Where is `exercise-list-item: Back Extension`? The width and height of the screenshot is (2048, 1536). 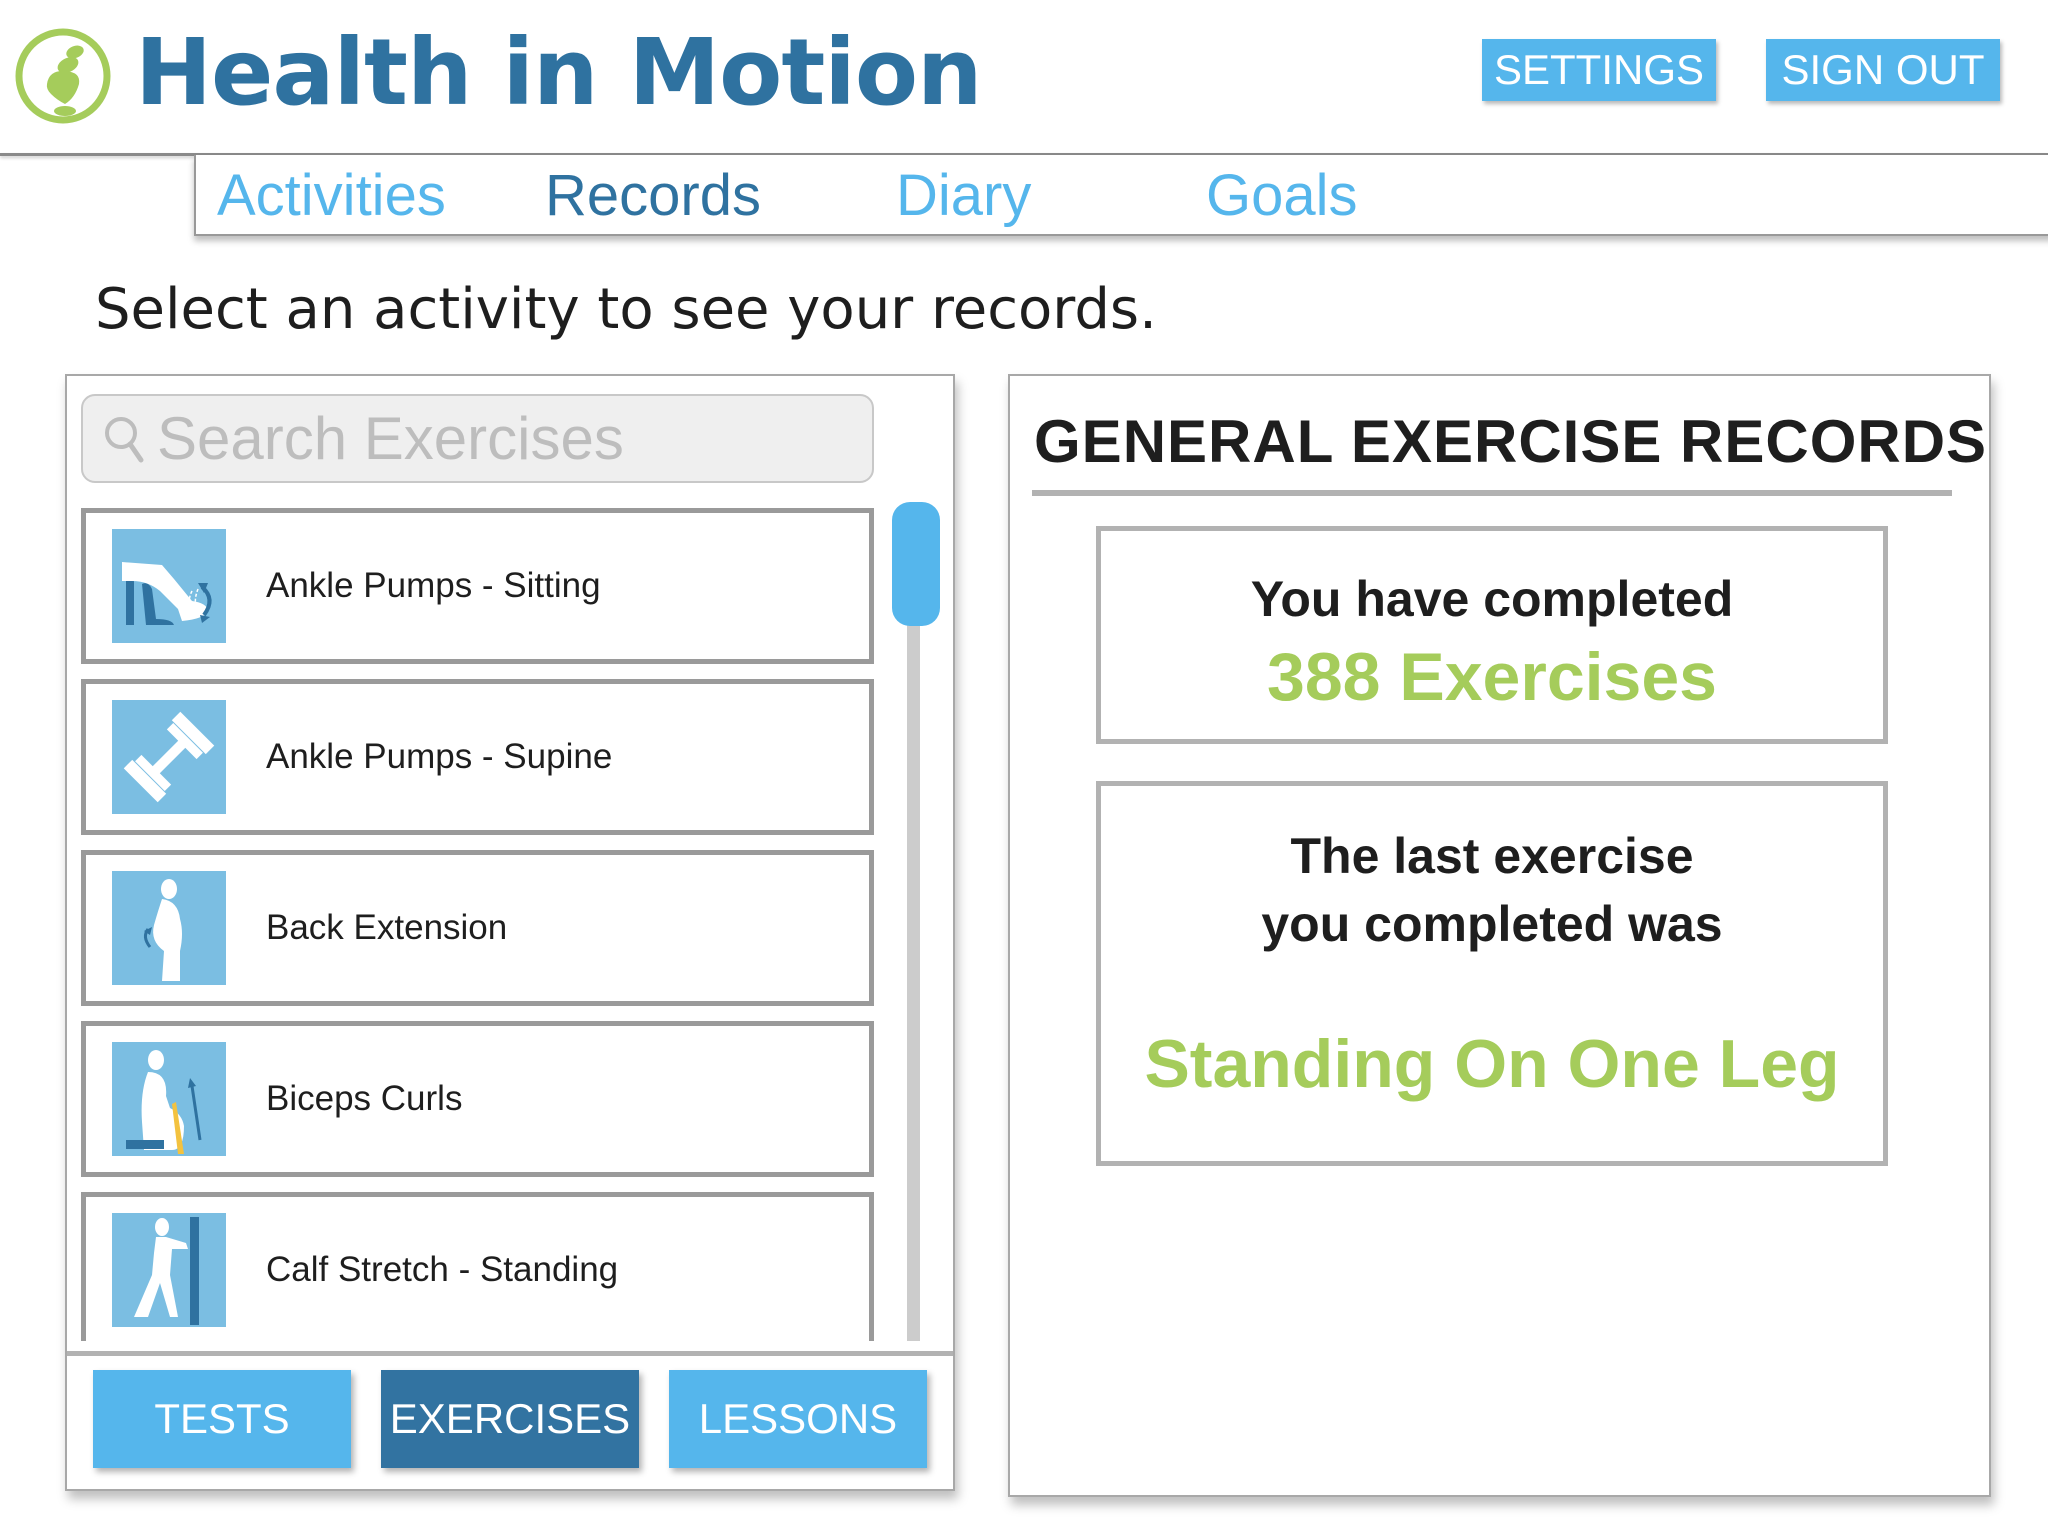 exercise-list-item: Back Extension is located at coordinates (477, 928).